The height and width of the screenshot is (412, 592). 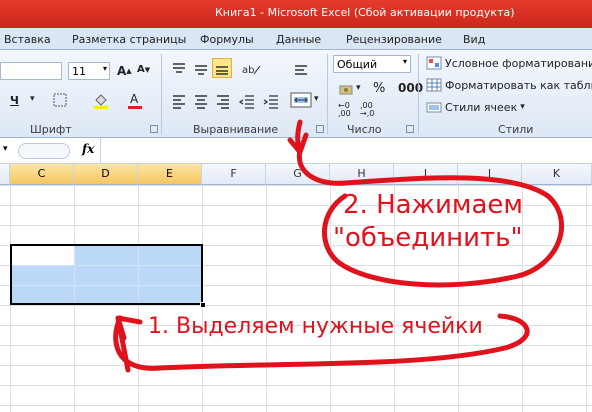 What do you see at coordinates (433, 205) in the screenshot?
I see `annotation-step2-line1: 2. Нажимаем` at bounding box center [433, 205].